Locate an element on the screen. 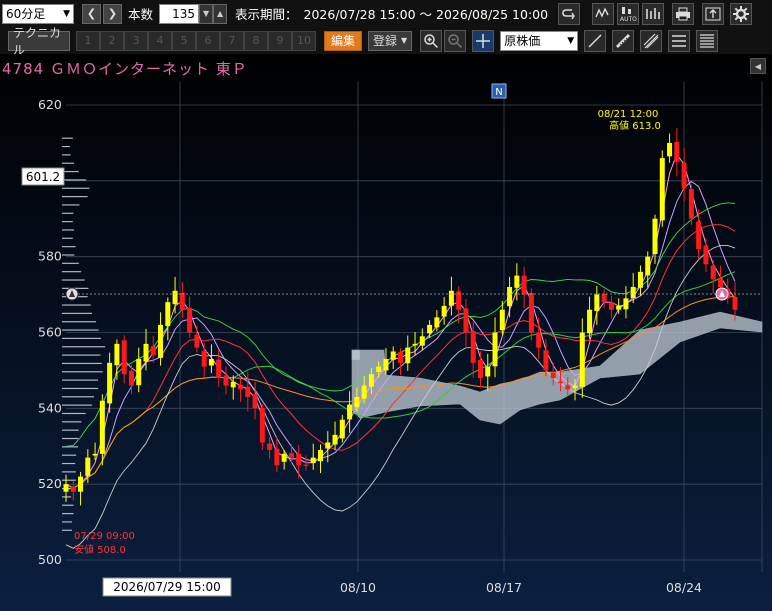  cursor-date-label: 2026/07/29 15:00 is located at coordinates (167, 587).